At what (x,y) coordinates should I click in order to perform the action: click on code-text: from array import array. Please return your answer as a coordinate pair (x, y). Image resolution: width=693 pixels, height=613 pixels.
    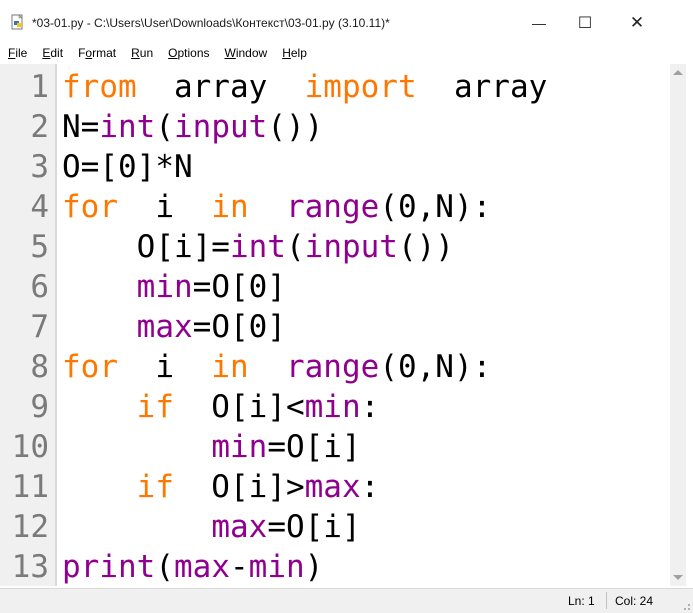
    Looking at the image, I should click on (304, 87).